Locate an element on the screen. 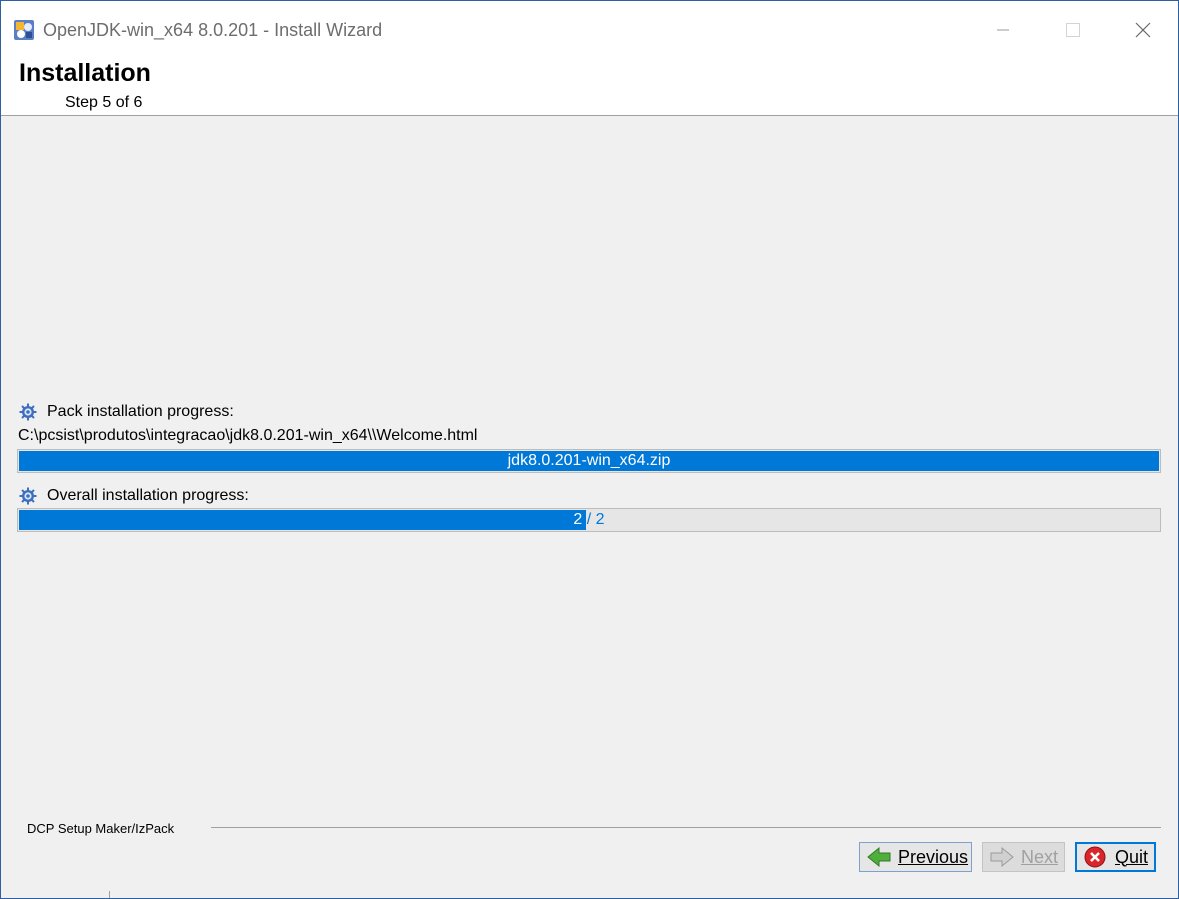 The height and width of the screenshot is (899, 1179). previous-button-label: Previous is located at coordinates (933, 856).